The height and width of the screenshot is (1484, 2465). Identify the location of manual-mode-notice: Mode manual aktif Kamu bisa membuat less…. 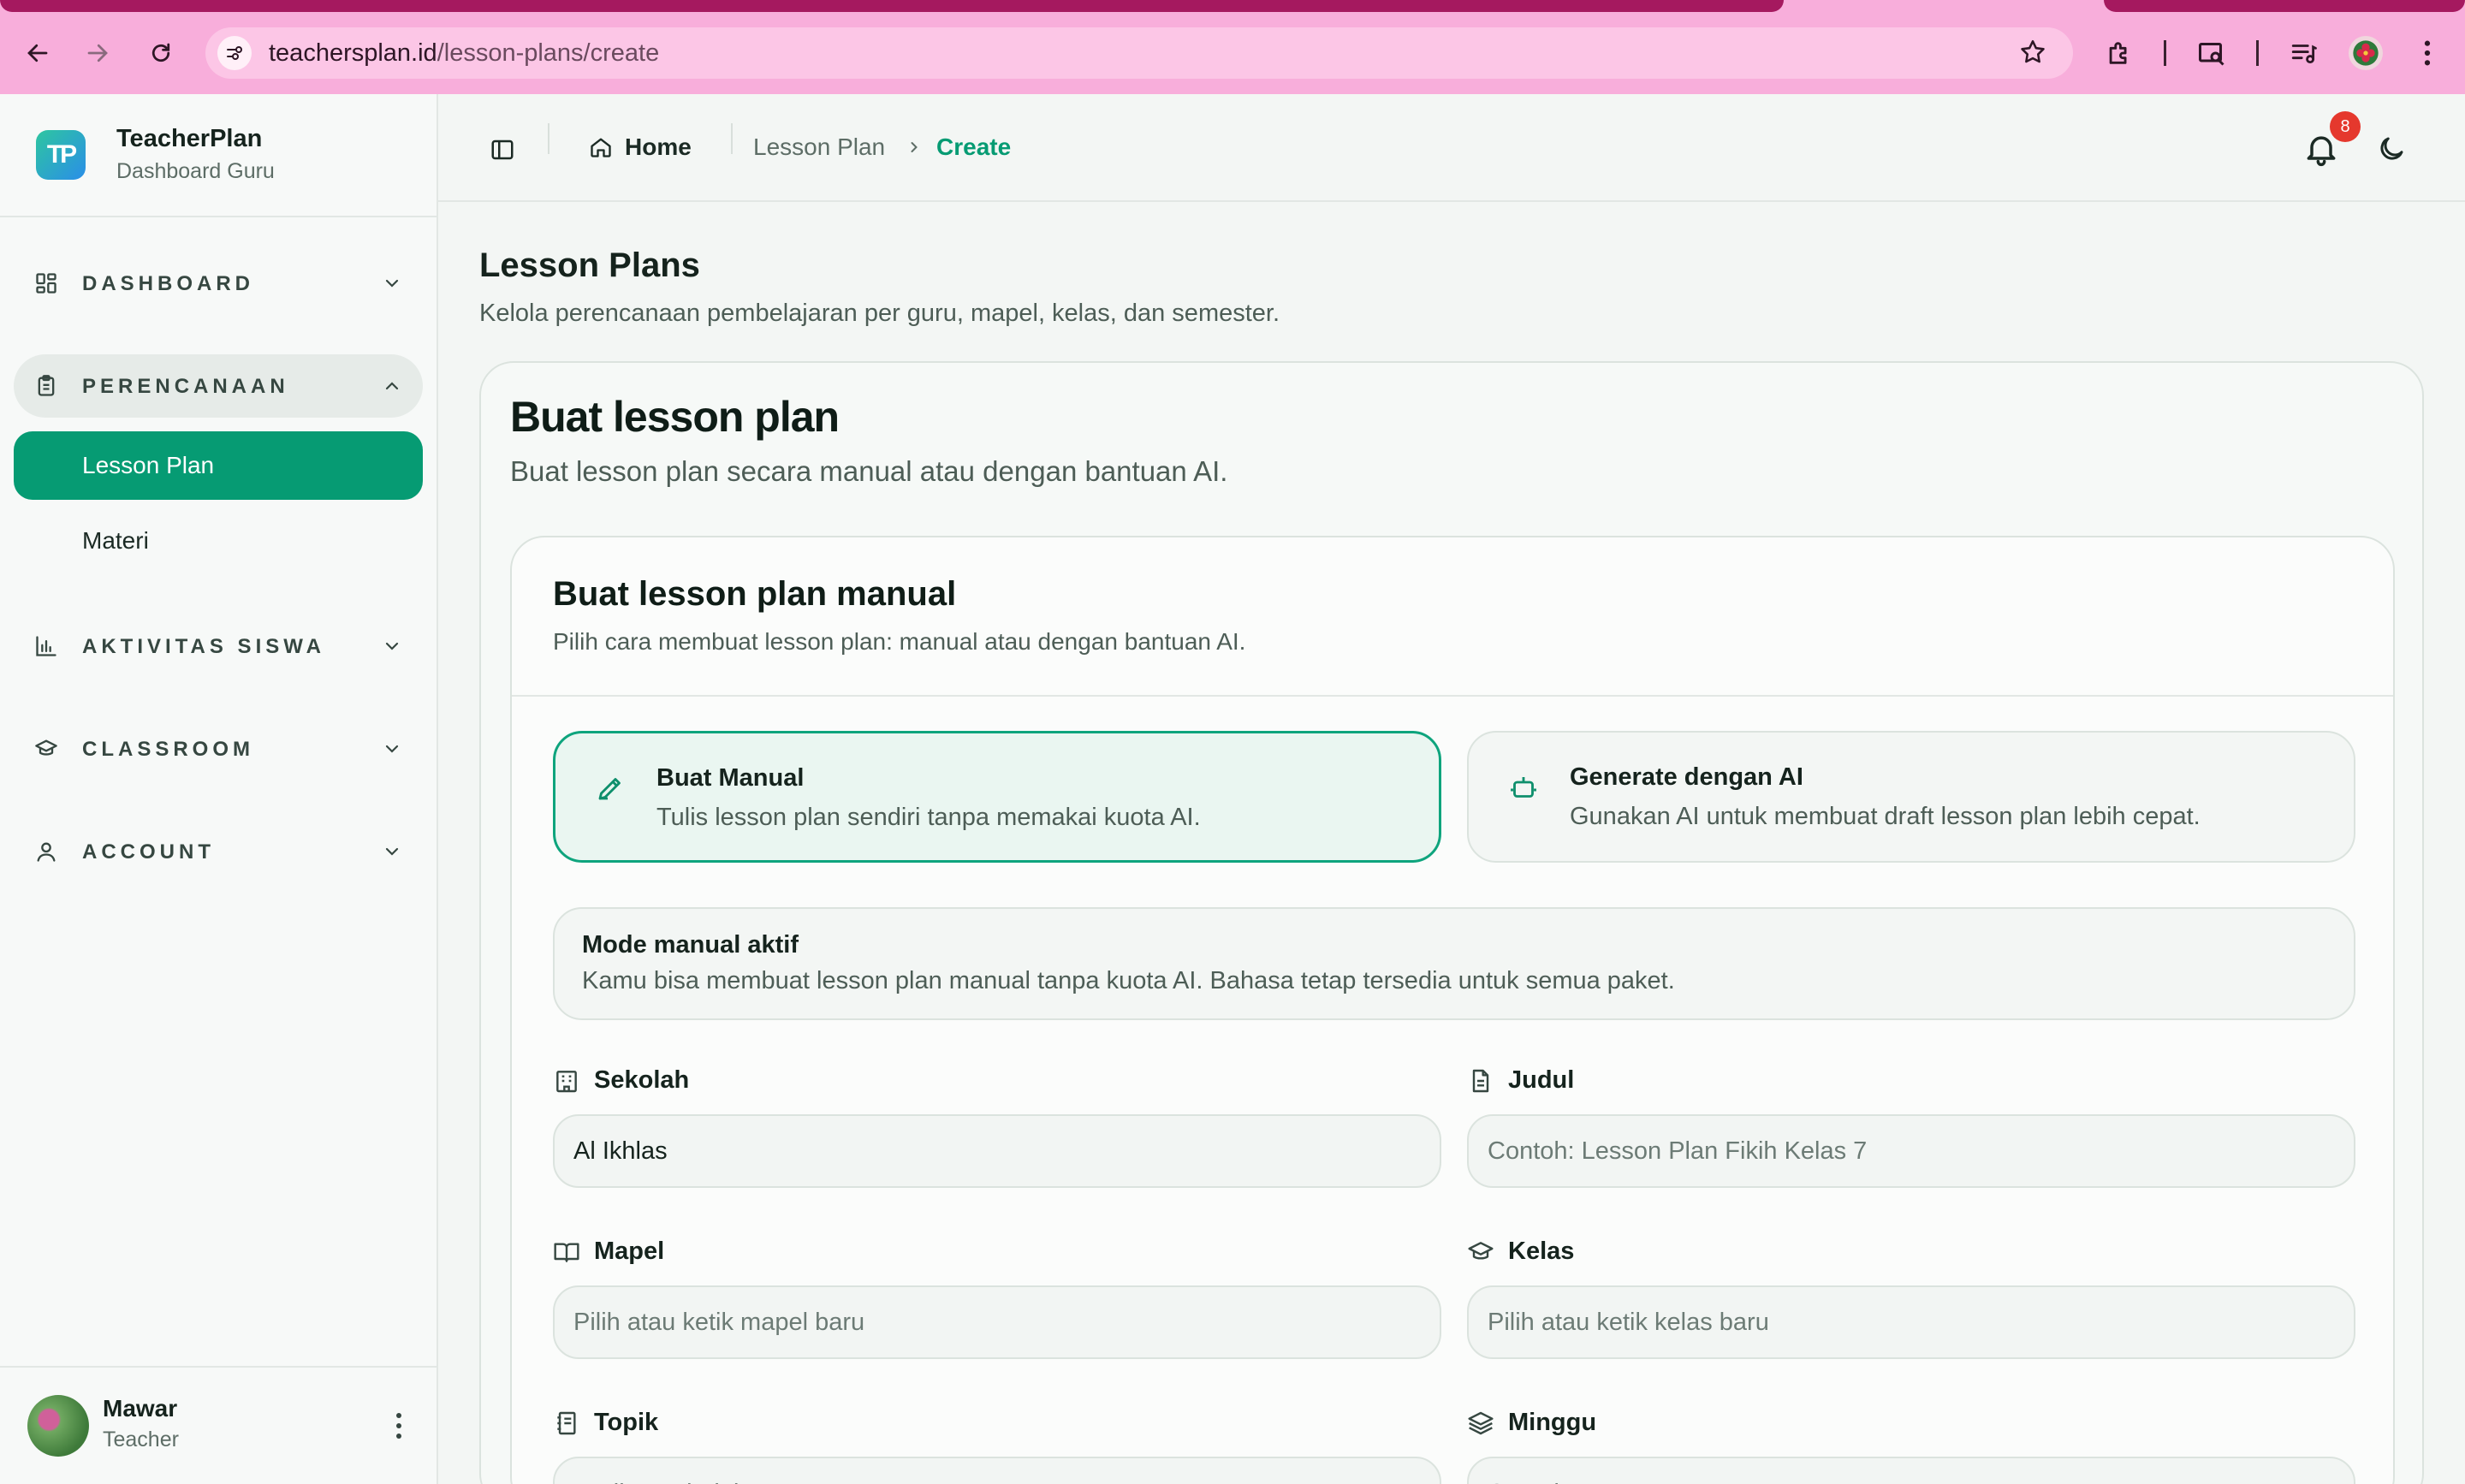
(1454, 963).